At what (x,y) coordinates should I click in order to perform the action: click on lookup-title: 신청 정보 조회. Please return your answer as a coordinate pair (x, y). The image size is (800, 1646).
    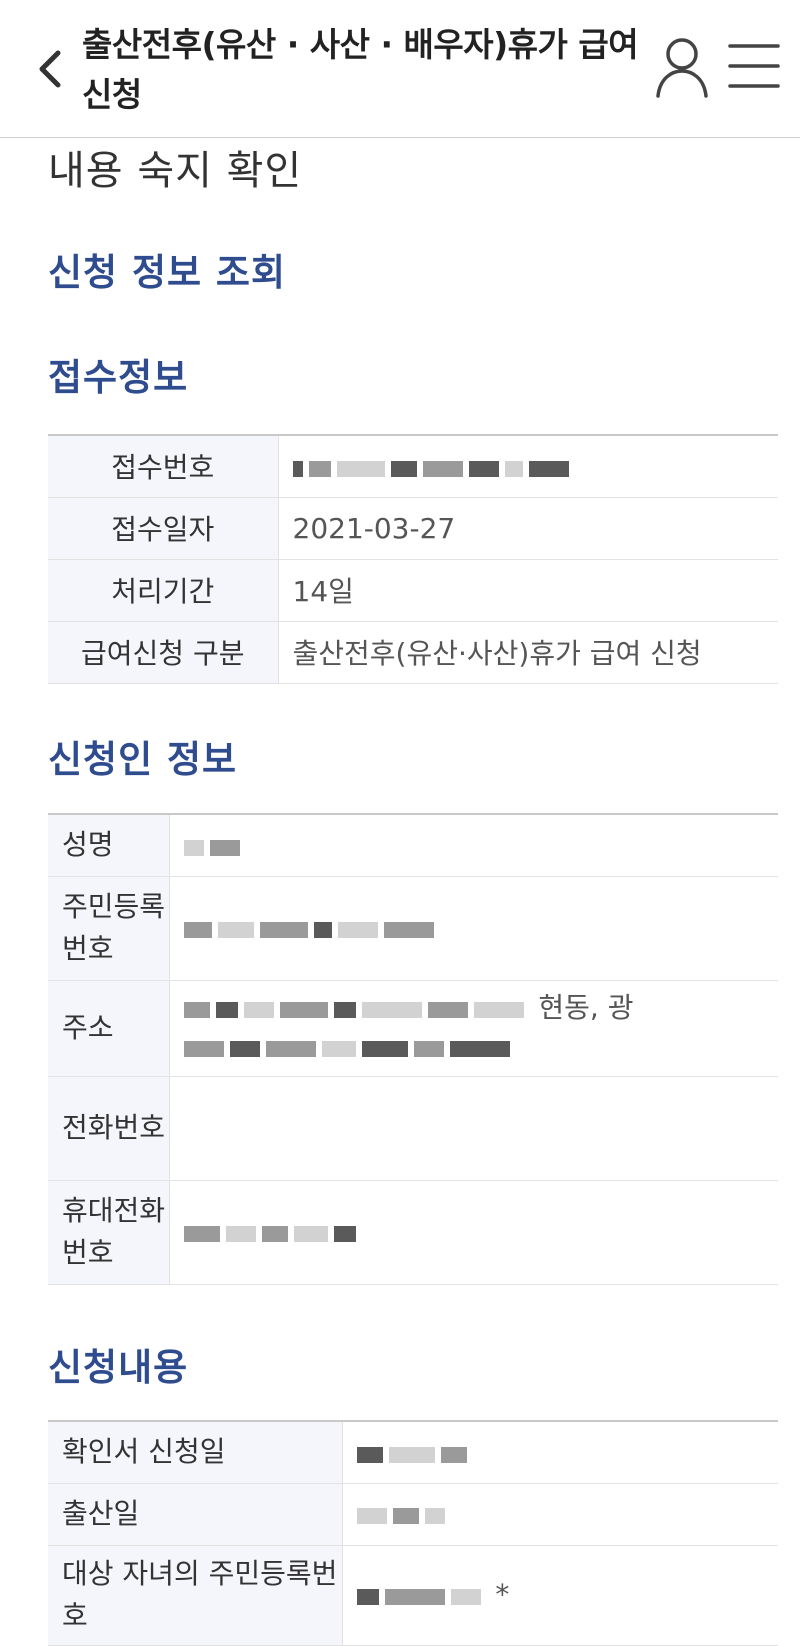
    Looking at the image, I should click on (167, 272).